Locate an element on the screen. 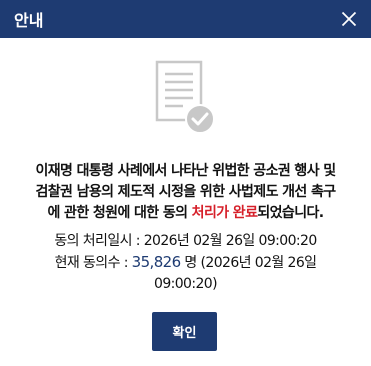 Image resolution: width=371 pixels, height=366 pixels. confirm-button: 확인 is located at coordinates (184, 331).